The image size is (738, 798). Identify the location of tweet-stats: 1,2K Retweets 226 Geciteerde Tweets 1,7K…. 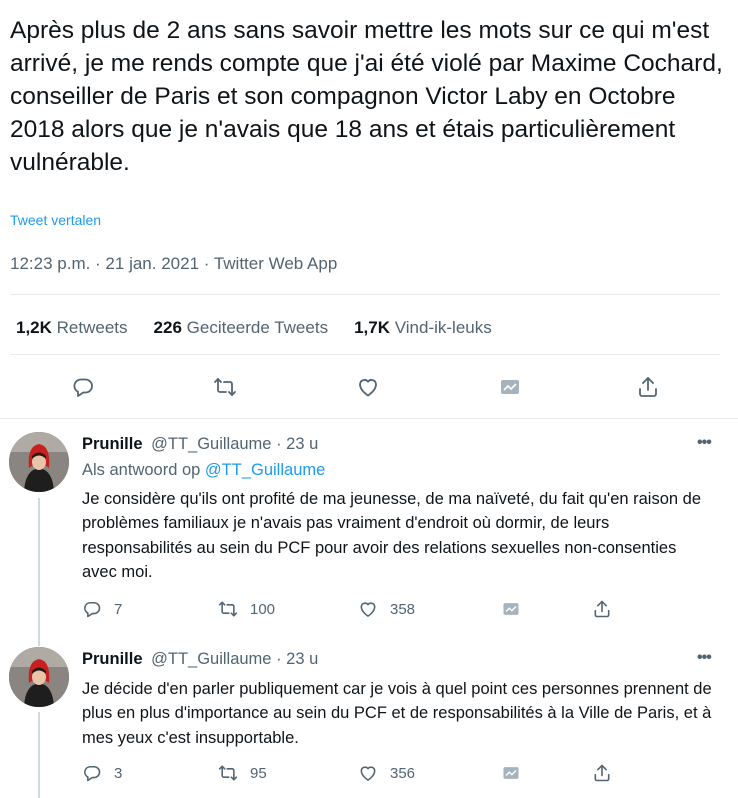
(267, 328).